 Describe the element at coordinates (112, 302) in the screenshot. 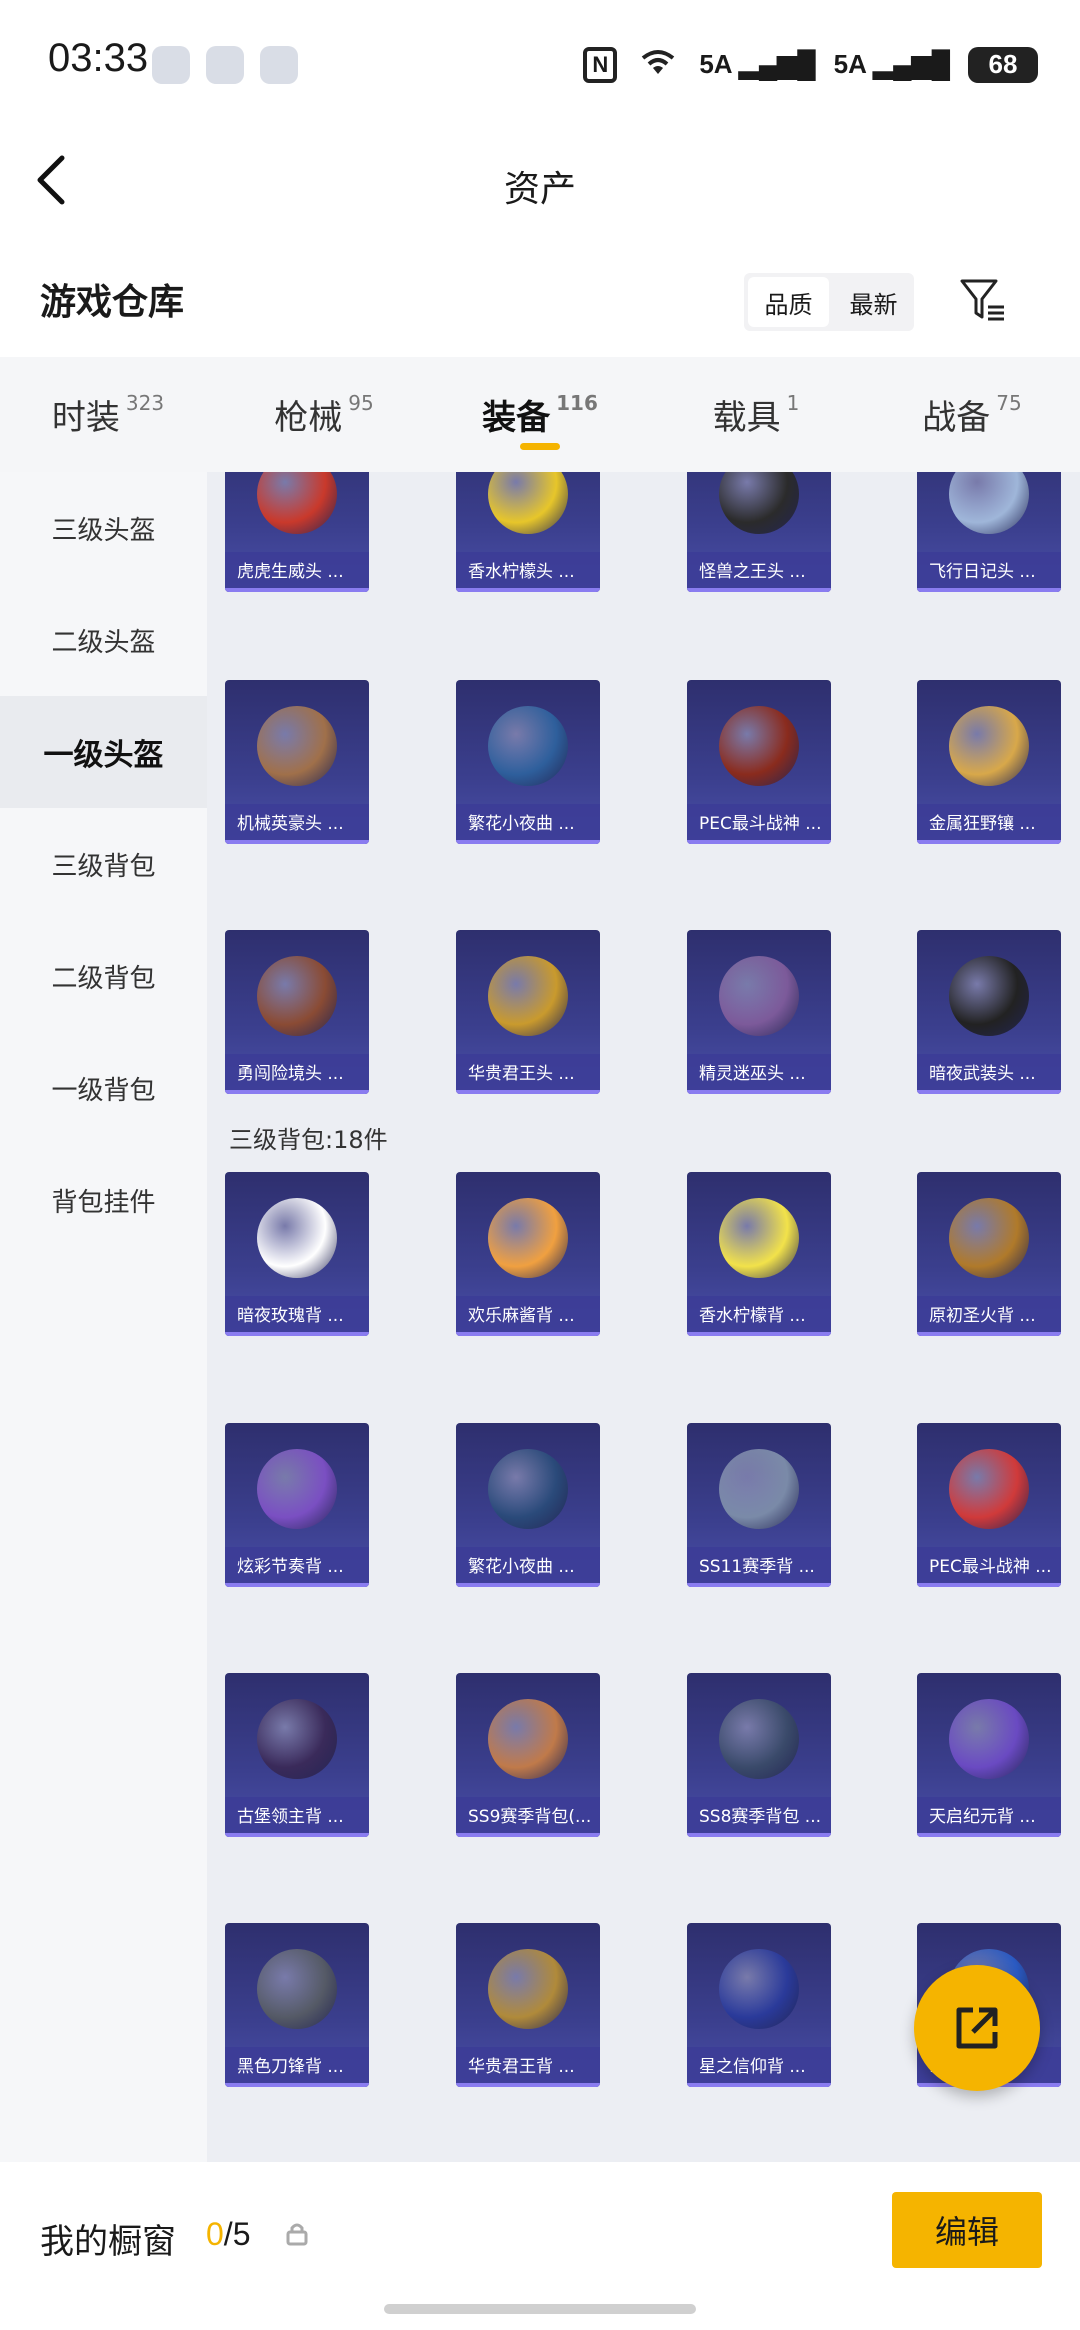

I see `warehouse-title: 游戏仓库` at that location.